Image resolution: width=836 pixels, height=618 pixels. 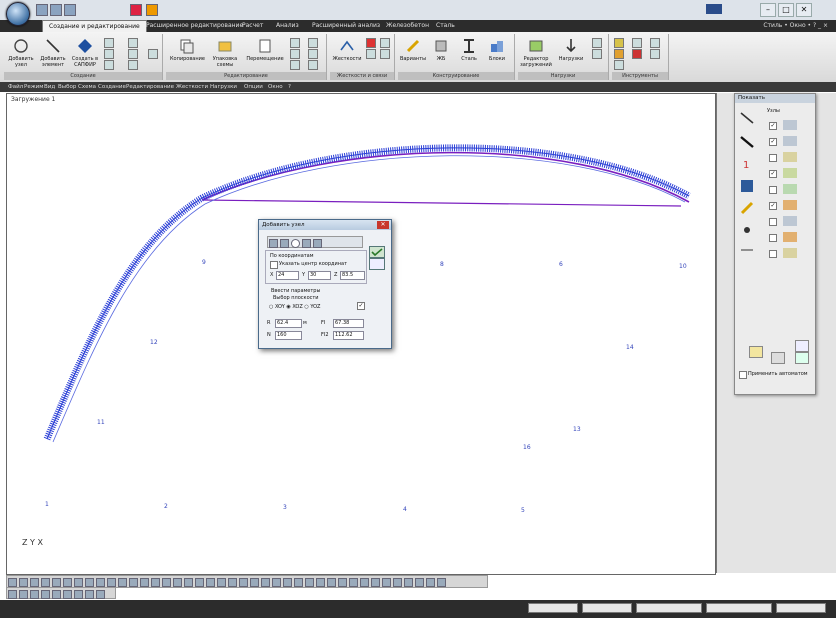 What do you see at coordinates (802, 346) in the screenshot?
I see `show-help-button` at bounding box center [802, 346].